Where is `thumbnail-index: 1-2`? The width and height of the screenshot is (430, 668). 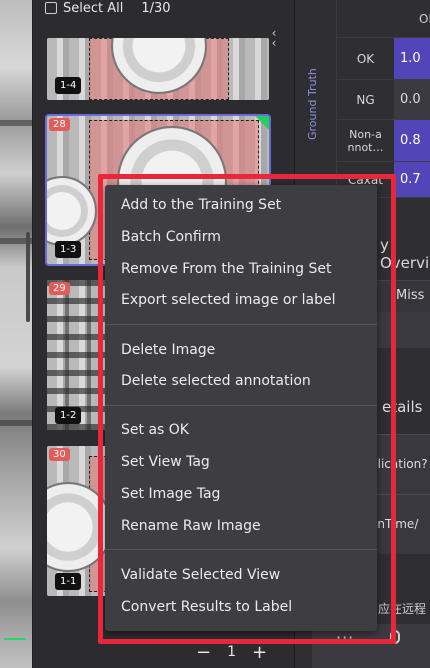 thumbnail-index: 1-2 is located at coordinates (68, 415).